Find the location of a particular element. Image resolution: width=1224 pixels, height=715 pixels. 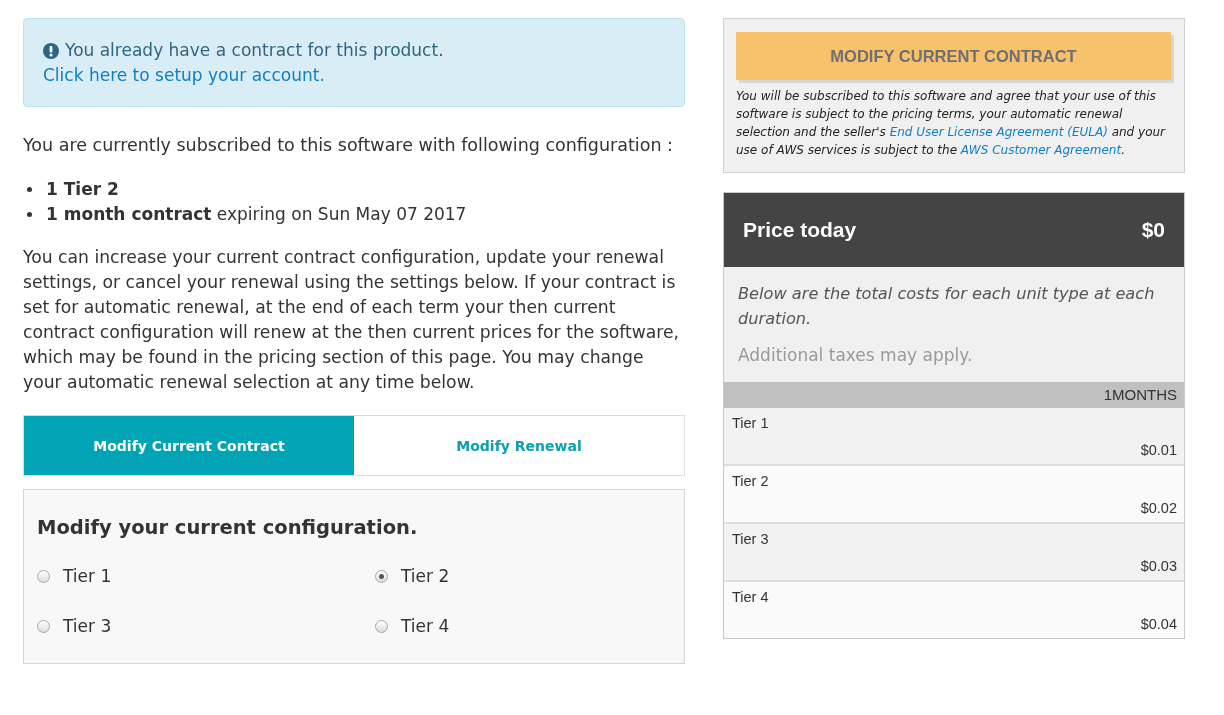

list-item-text: 1 month contract expiring on Sun May 07 2017 is located at coordinates (256, 214).